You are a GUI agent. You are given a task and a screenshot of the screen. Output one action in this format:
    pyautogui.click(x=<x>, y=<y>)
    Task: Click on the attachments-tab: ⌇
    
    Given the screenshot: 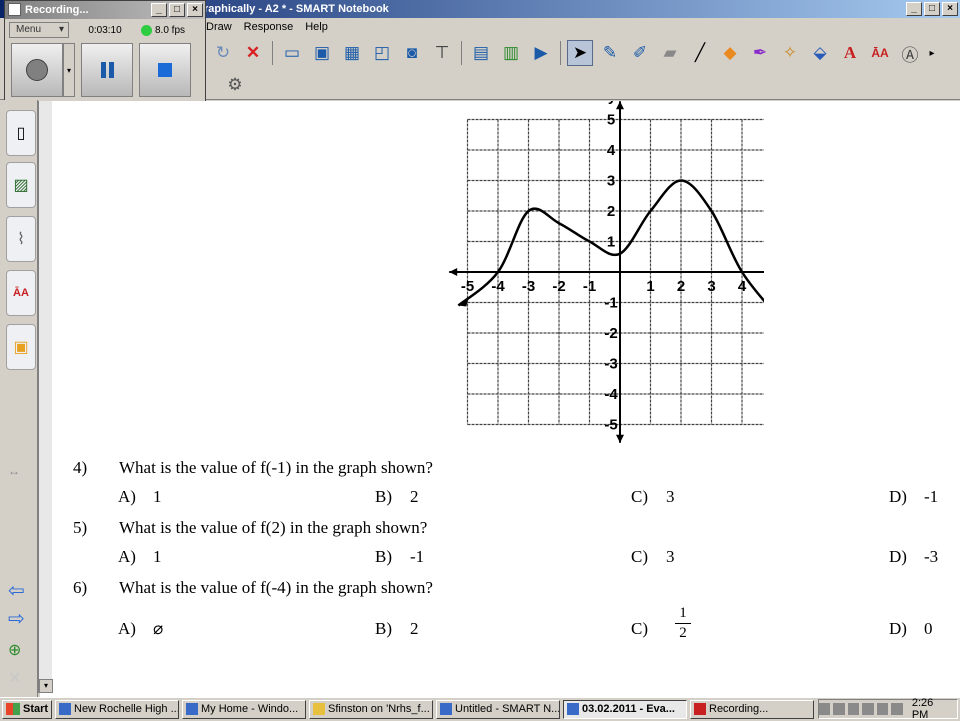 What is the action you would take?
    pyautogui.click(x=21, y=239)
    